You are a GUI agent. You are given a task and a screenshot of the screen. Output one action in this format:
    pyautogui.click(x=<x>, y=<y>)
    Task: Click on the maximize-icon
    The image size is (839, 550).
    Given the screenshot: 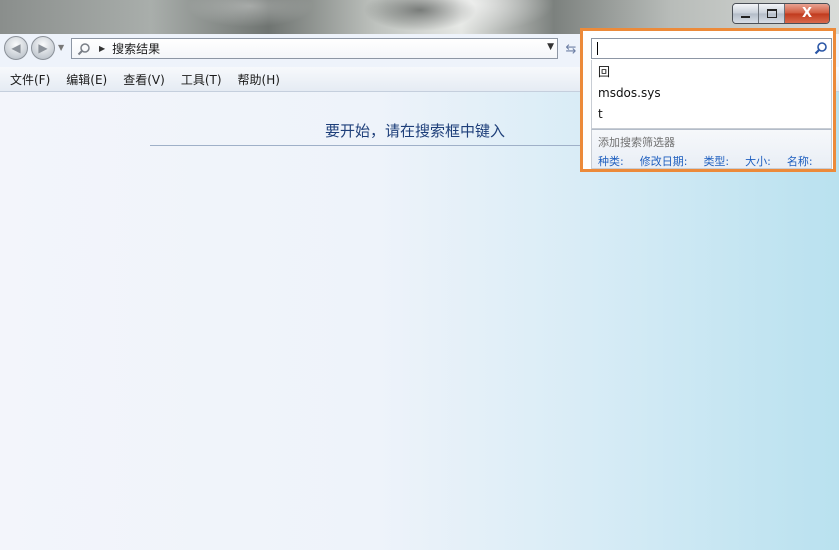 What is the action you would take?
    pyautogui.click(x=771, y=13)
    